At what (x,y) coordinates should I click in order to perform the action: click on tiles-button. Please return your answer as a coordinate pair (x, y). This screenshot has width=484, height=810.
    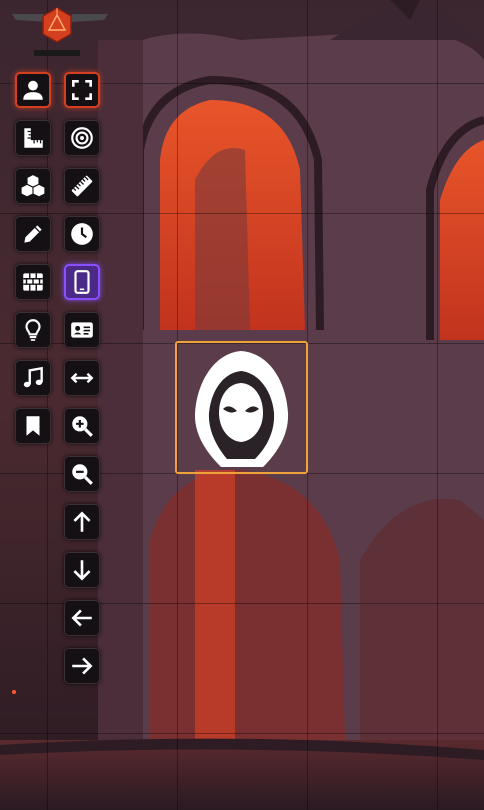
    Looking at the image, I should click on (33, 186).